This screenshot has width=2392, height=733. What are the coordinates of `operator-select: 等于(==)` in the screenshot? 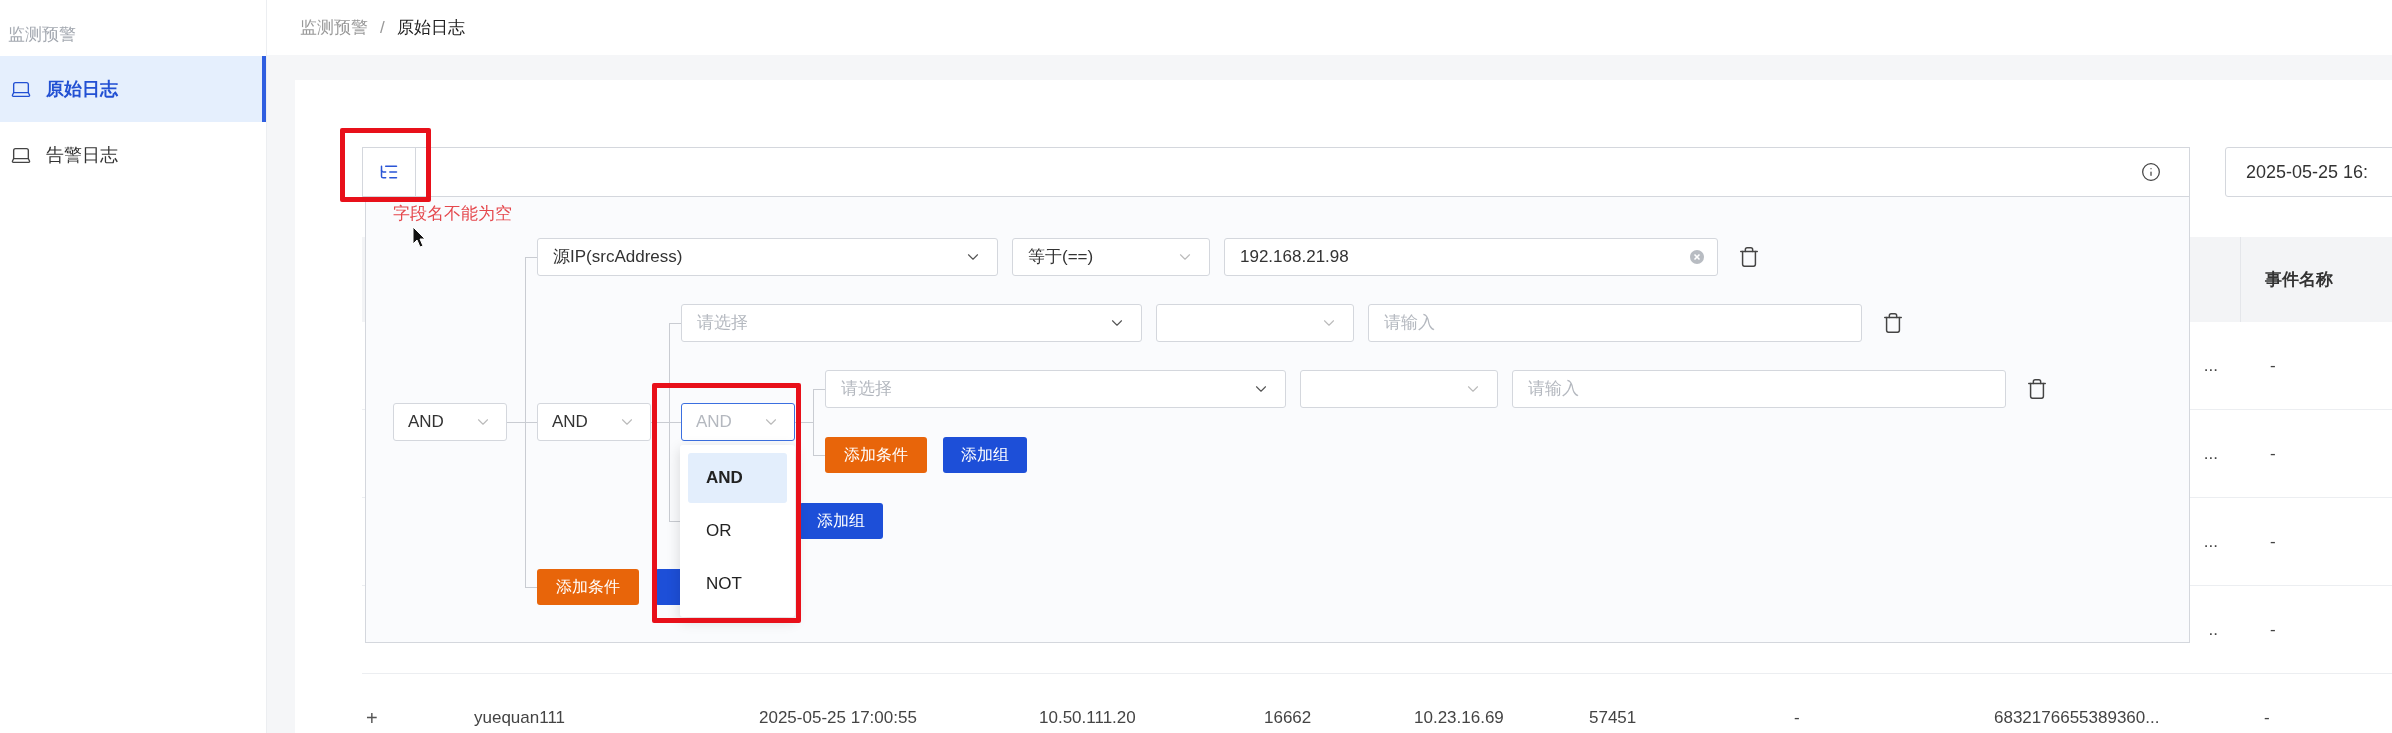 It's located at (1111, 257).